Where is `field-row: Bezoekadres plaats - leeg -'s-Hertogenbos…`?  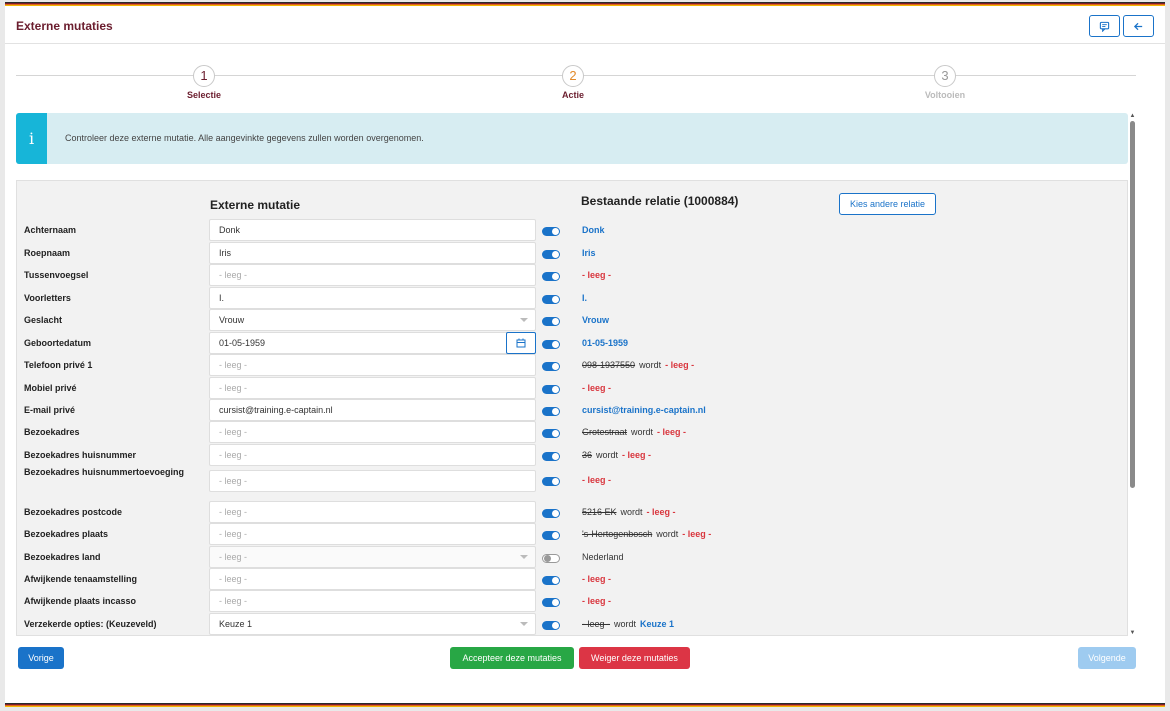 field-row: Bezoekadres plaats - leeg -'s-Hertogenbos… is located at coordinates (572, 534).